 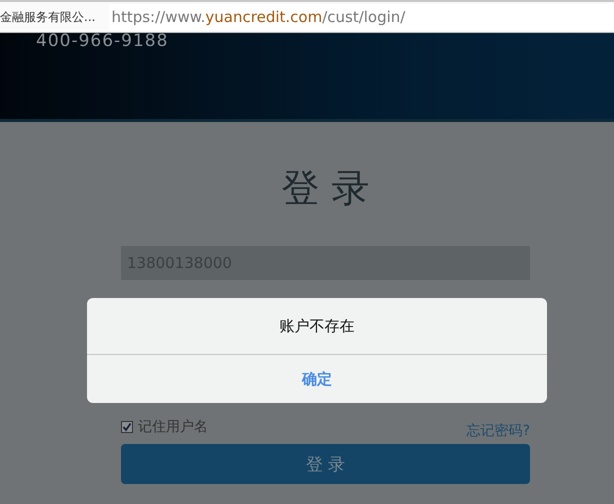 What do you see at coordinates (127, 427) in the screenshot?
I see `remember-checkbox` at bounding box center [127, 427].